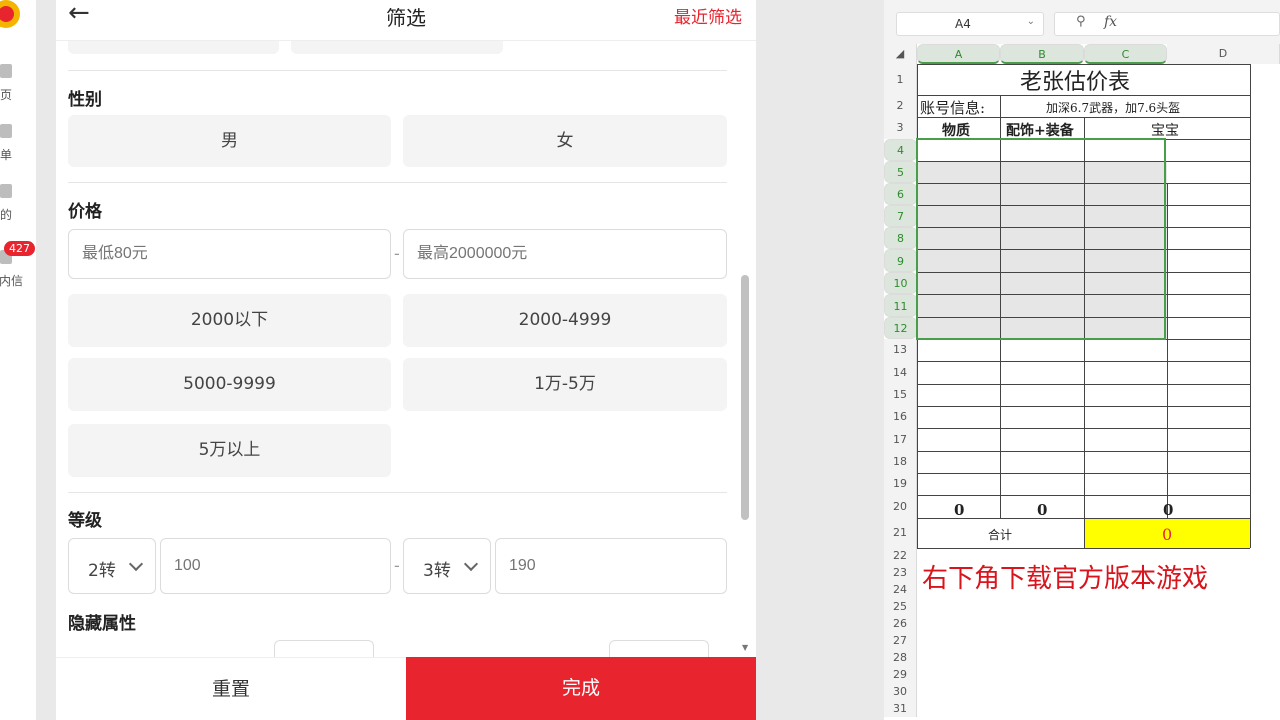  Describe the element at coordinates (963, 24) in the screenshot. I see `name-box-value: A4` at that location.